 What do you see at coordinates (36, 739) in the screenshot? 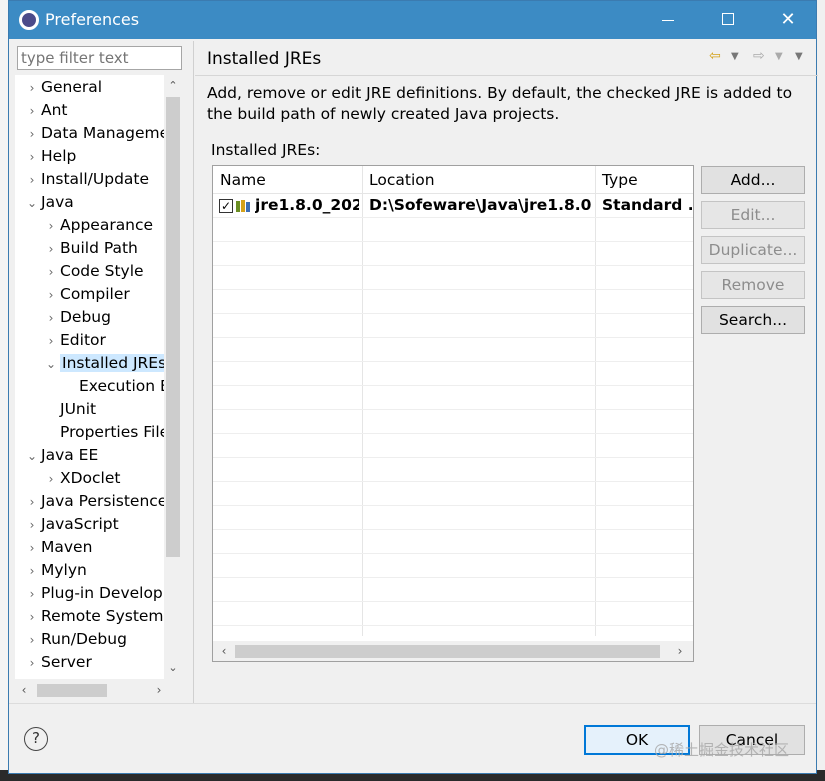
I see `help-icon: ?` at bounding box center [36, 739].